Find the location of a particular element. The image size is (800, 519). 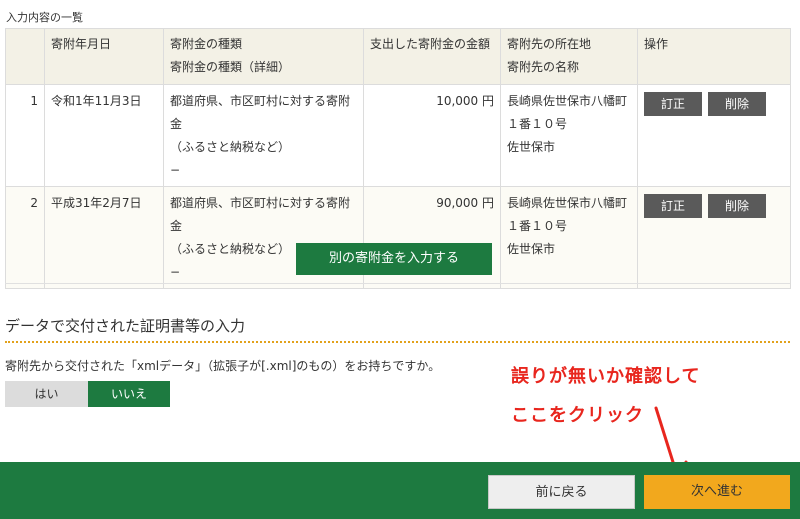

row-index: 1 is located at coordinates (25, 135).